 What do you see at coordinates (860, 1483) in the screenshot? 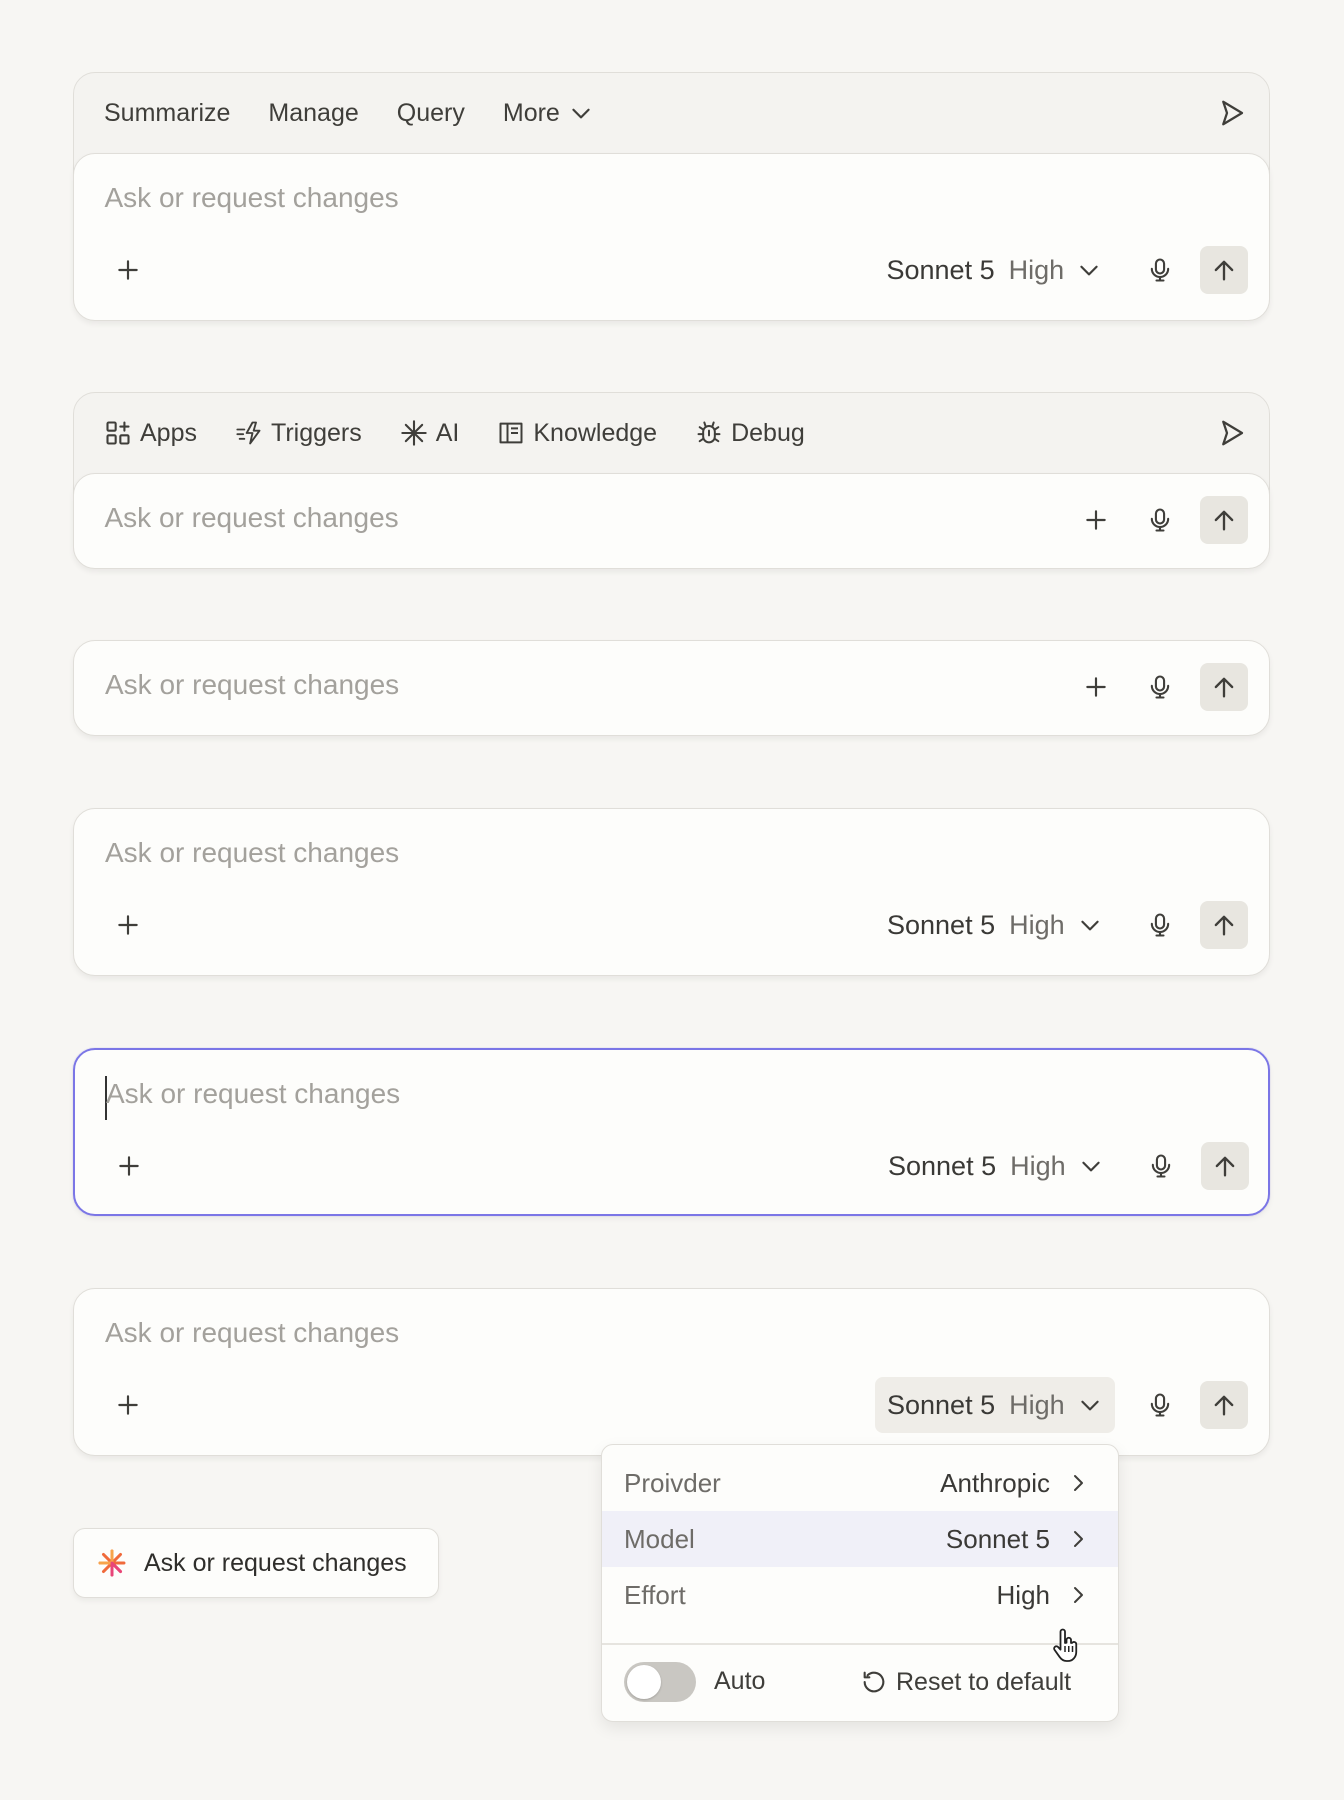
I see `menu-item-provider: Proivder Anthropic` at bounding box center [860, 1483].